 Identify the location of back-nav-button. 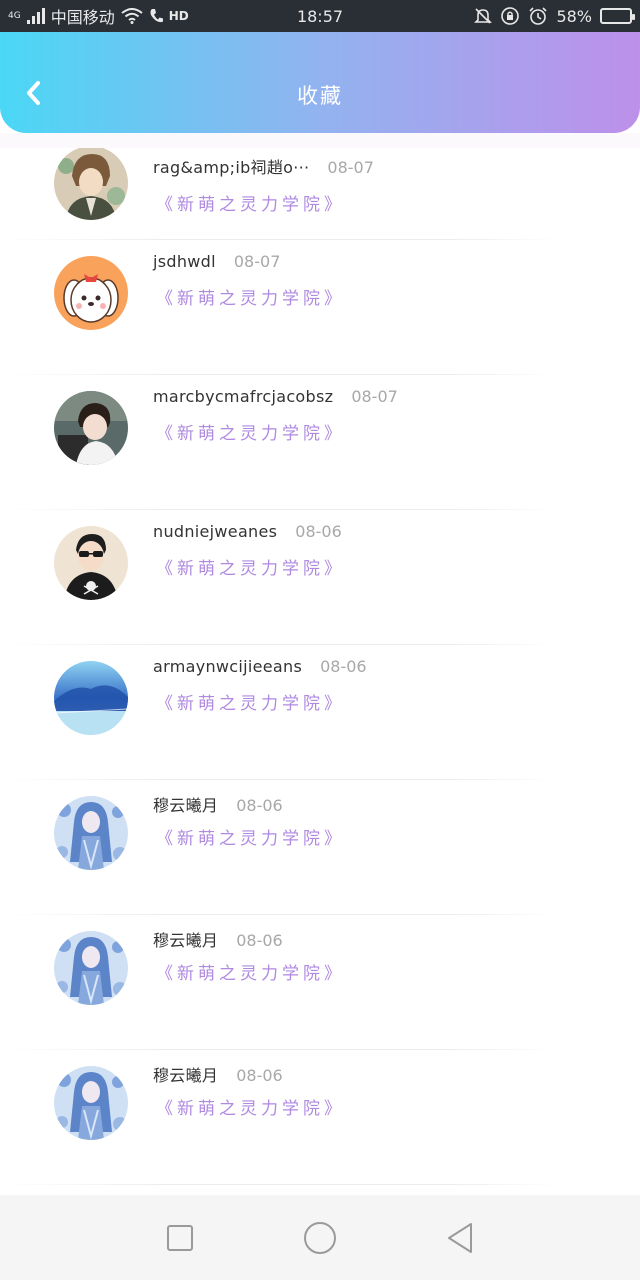
(460, 1238).